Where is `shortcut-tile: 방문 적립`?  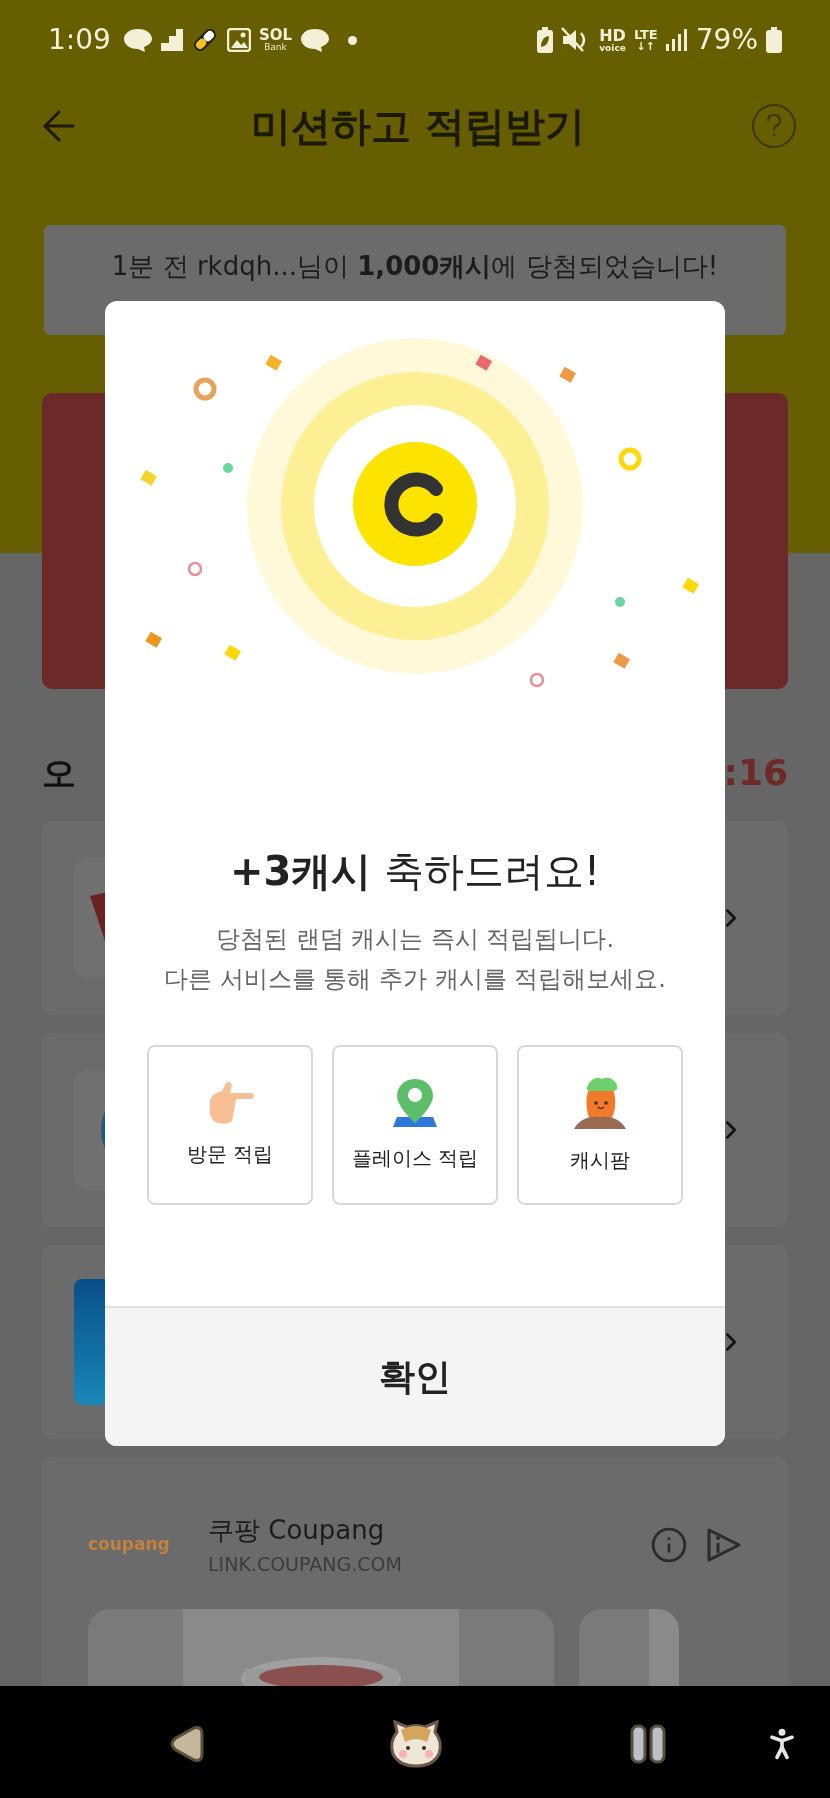 shortcut-tile: 방문 적립 is located at coordinates (230, 1125).